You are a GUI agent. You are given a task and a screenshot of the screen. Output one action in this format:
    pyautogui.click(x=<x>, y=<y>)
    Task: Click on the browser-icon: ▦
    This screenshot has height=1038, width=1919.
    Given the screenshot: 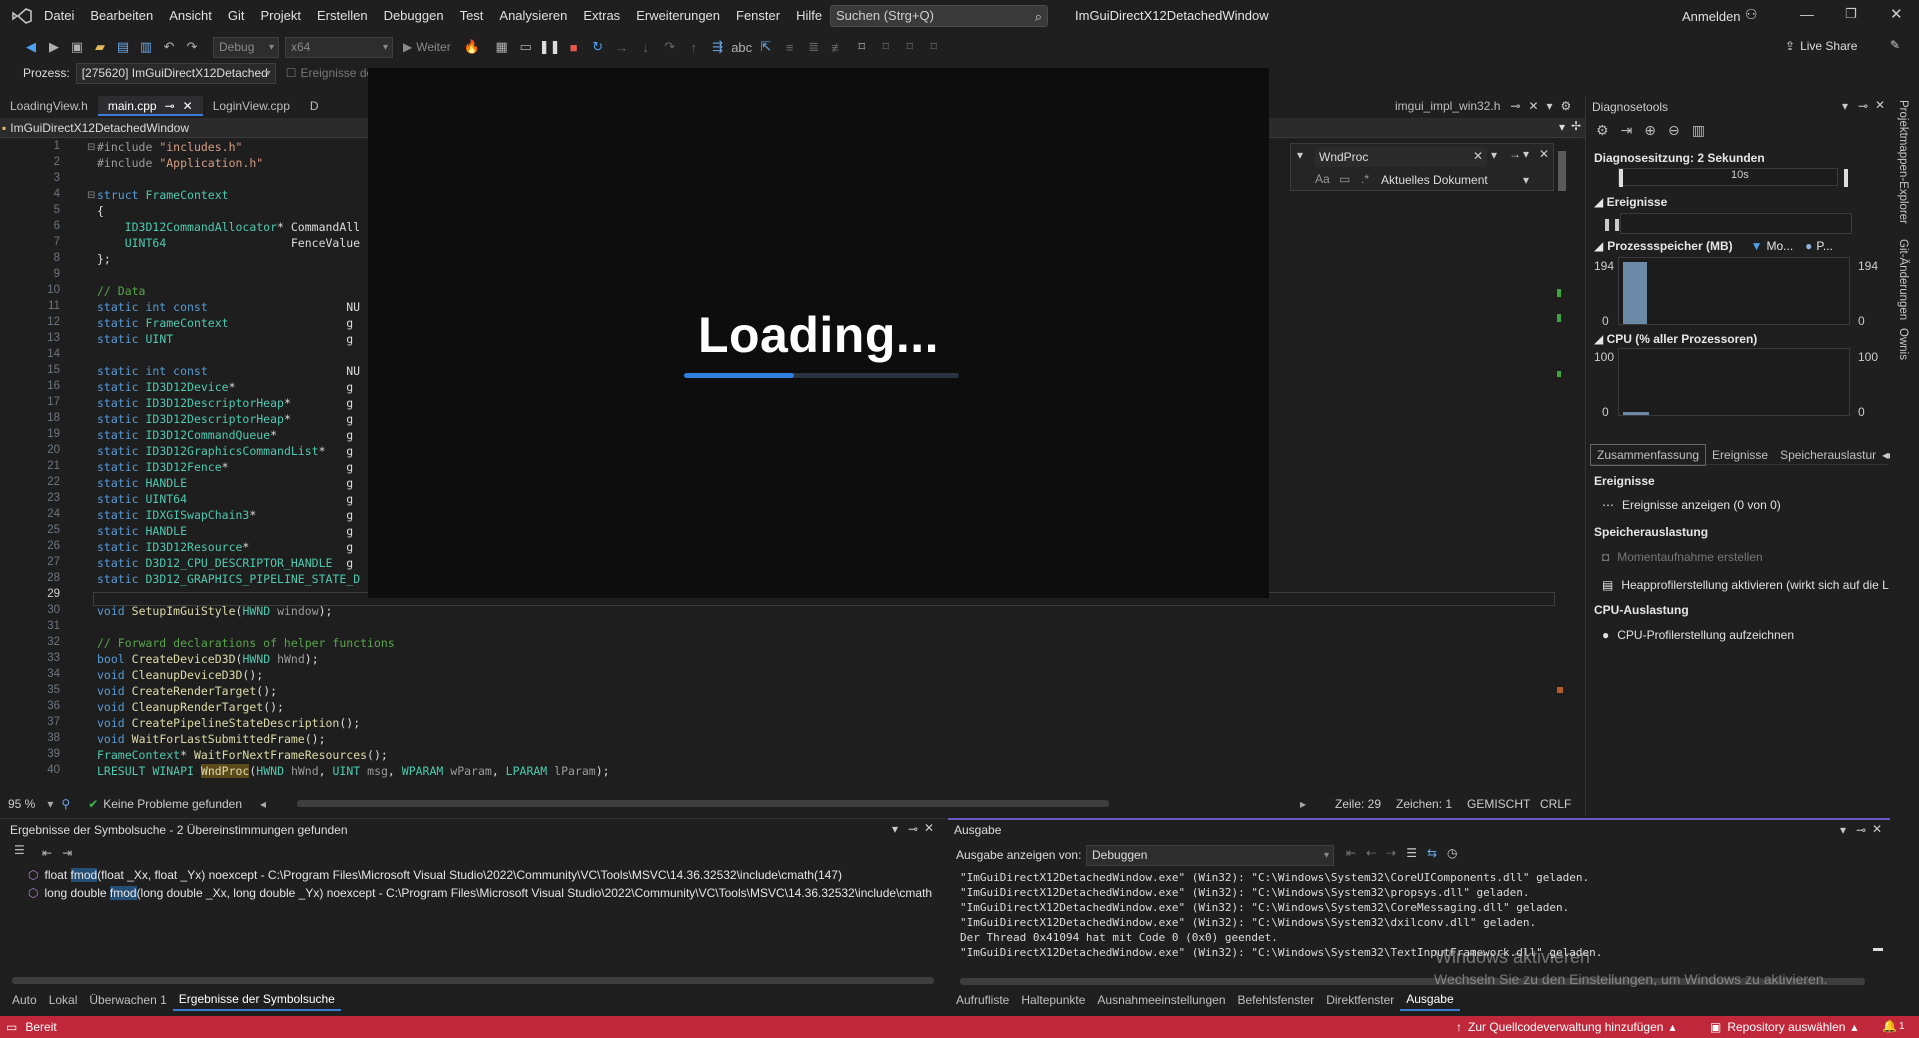 What is the action you would take?
    pyautogui.click(x=502, y=47)
    